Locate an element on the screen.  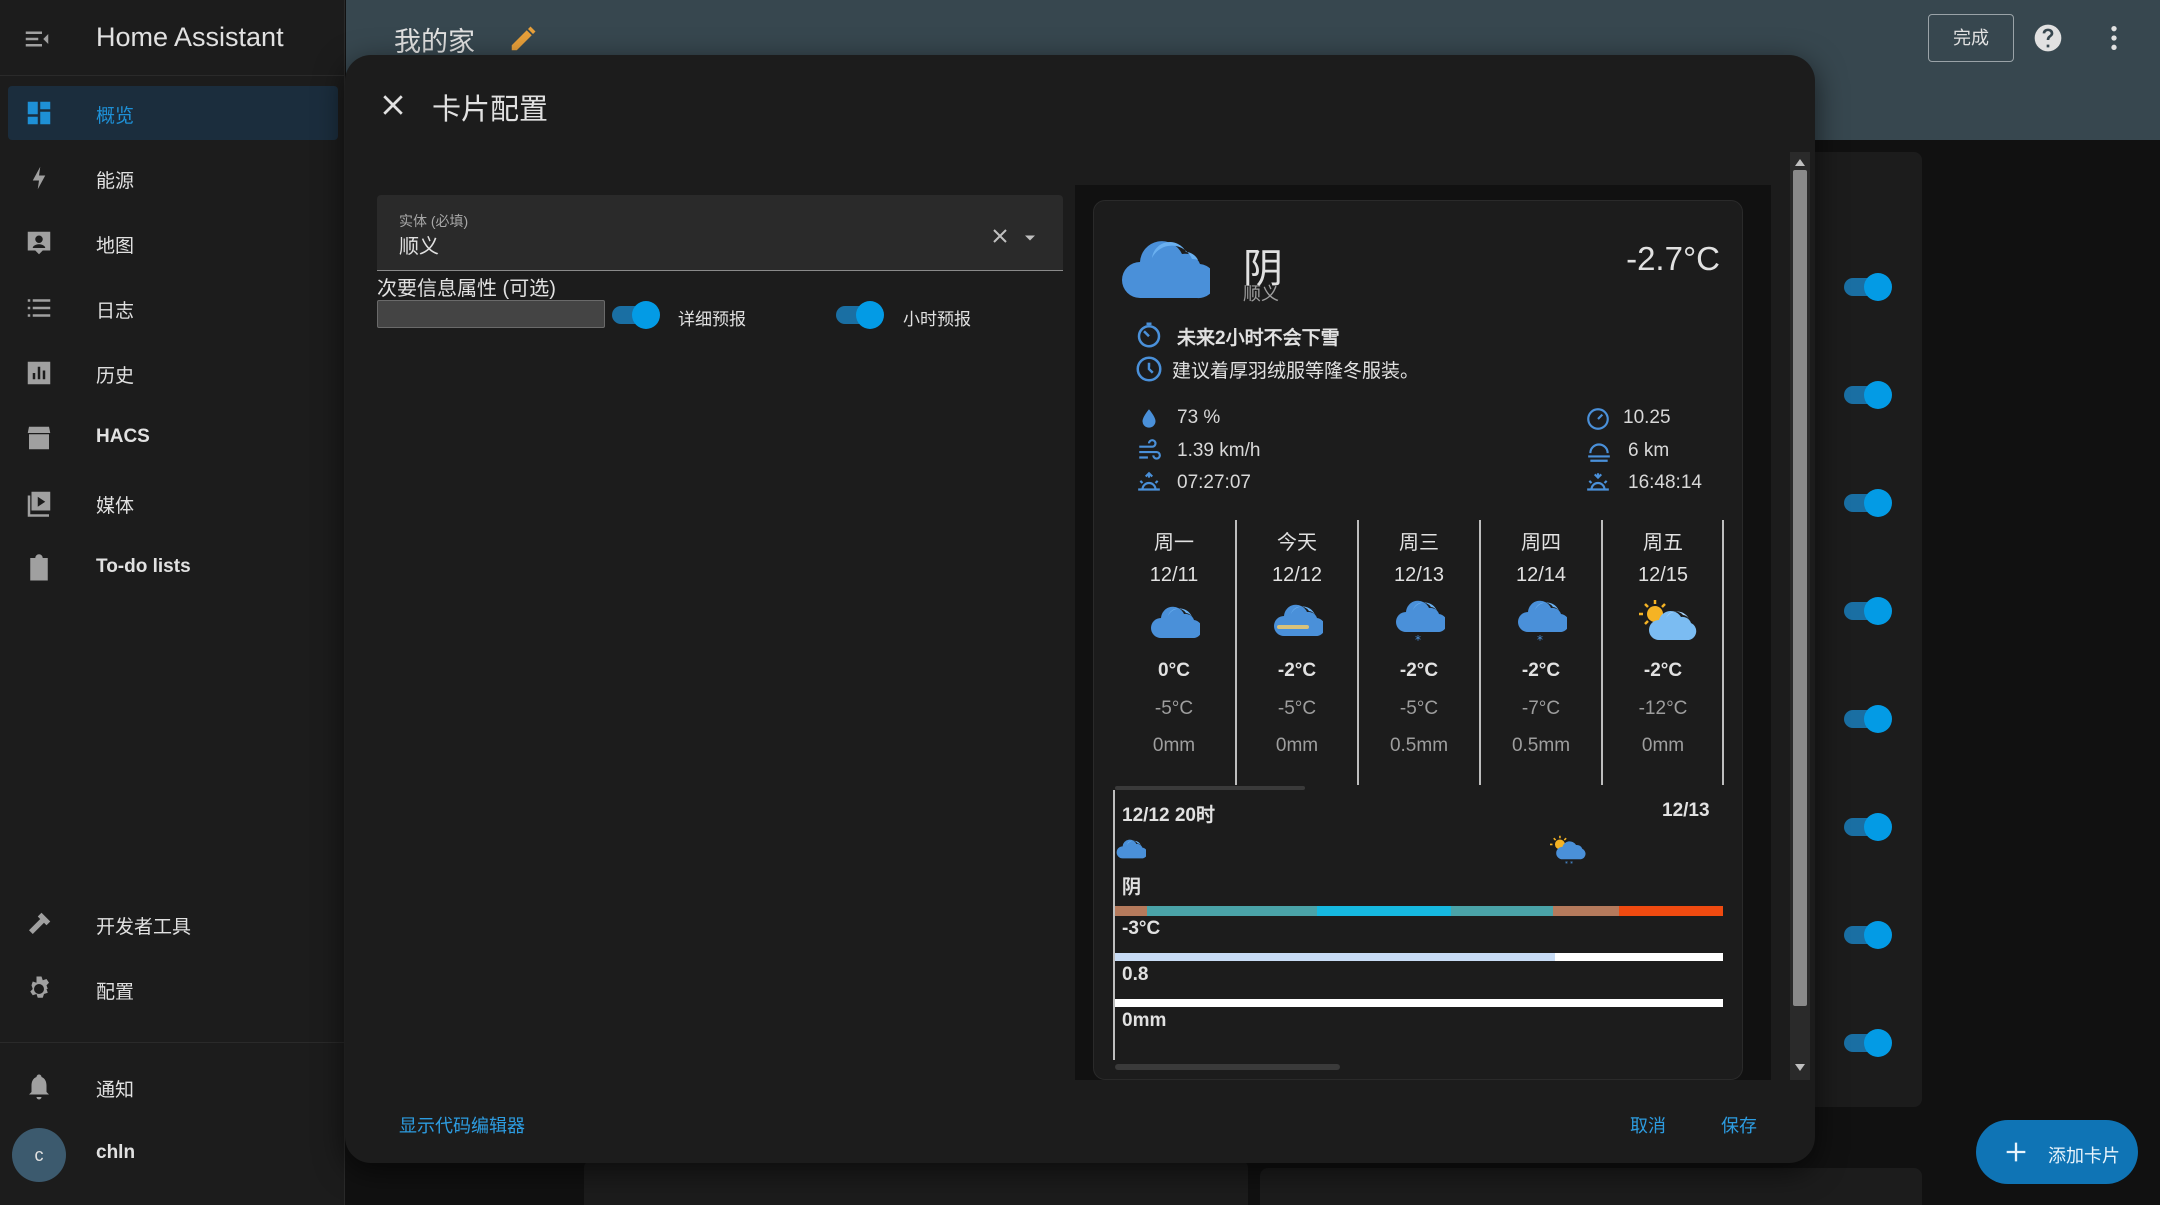
hourly-time-next: 12/13 is located at coordinates (1686, 810).